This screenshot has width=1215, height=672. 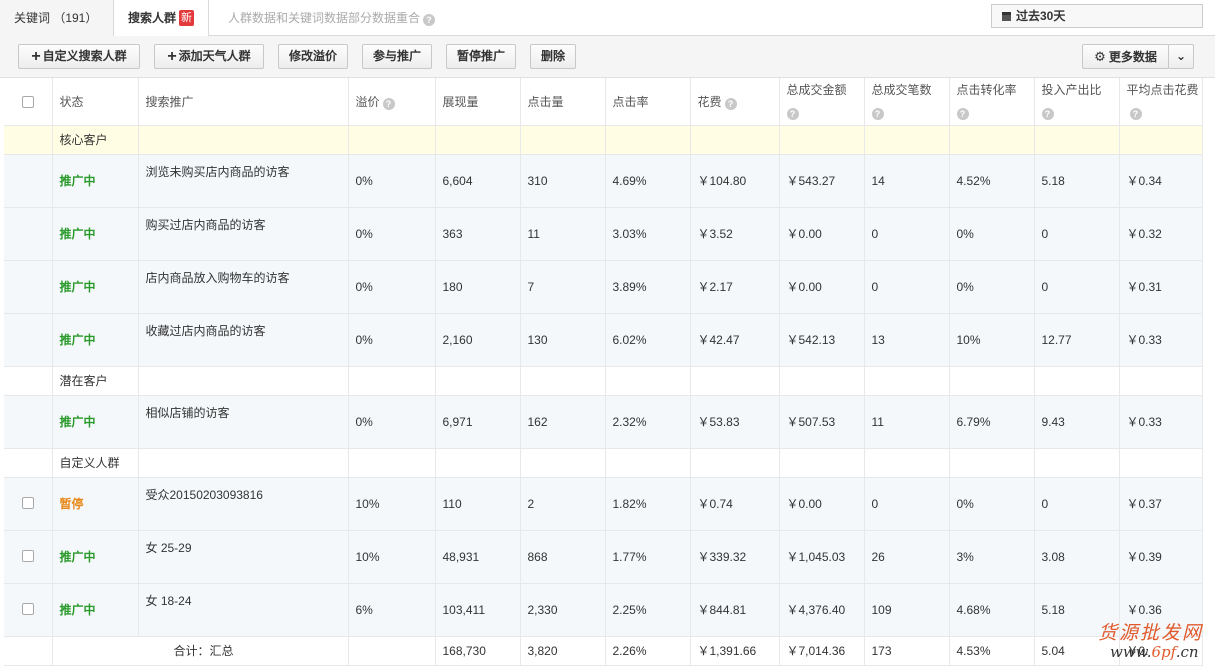 What do you see at coordinates (1161, 340) in the screenshot?
I see `row-cpc: ￥0.33` at bounding box center [1161, 340].